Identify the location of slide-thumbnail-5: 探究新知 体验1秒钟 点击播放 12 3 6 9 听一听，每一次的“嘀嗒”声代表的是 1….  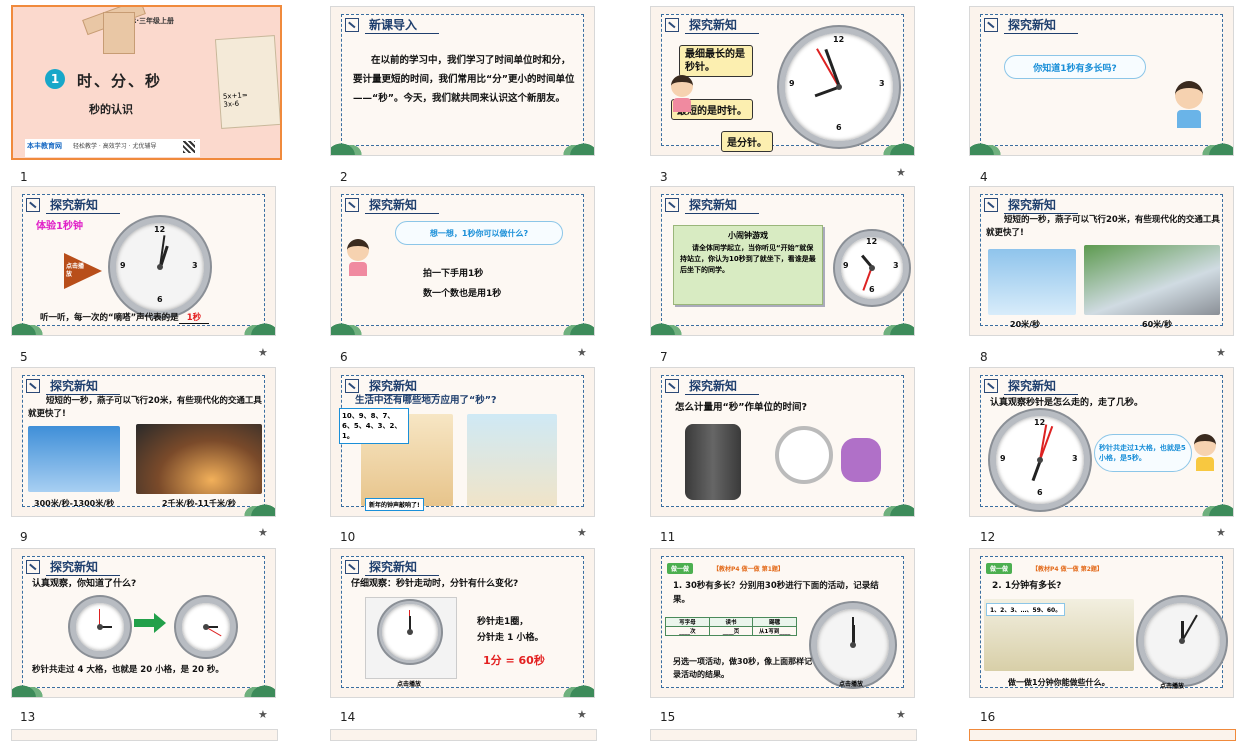
(143, 261).